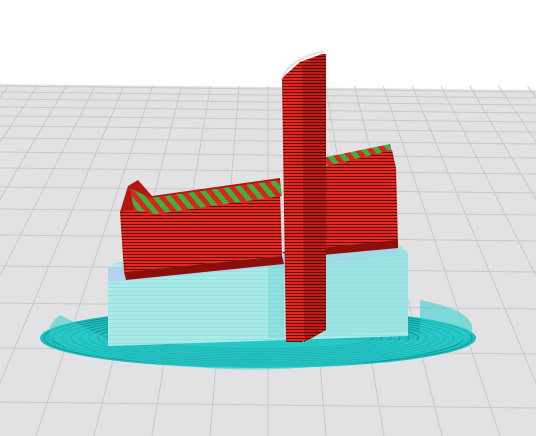 The image size is (536, 436). What do you see at coordinates (303, 196) in the screenshot?
I see `model-fin` at bounding box center [303, 196].